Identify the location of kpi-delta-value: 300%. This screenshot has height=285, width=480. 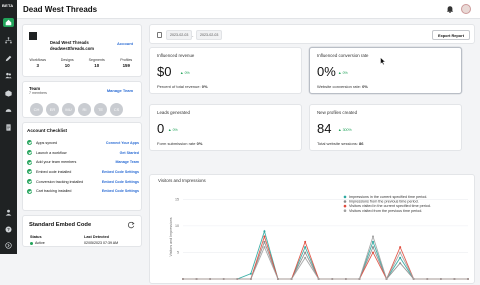
(347, 130).